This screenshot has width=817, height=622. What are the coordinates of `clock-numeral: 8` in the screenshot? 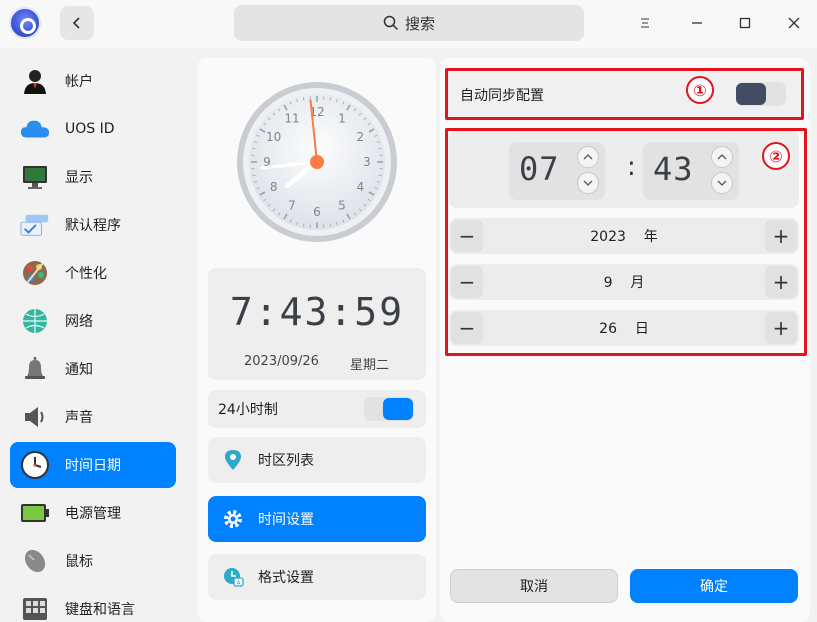 It's located at (274, 187).